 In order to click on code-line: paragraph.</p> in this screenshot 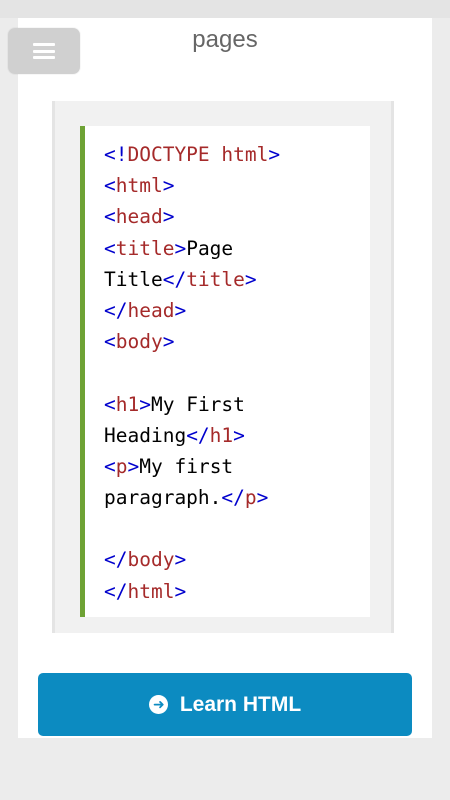, I will do `click(237, 497)`.